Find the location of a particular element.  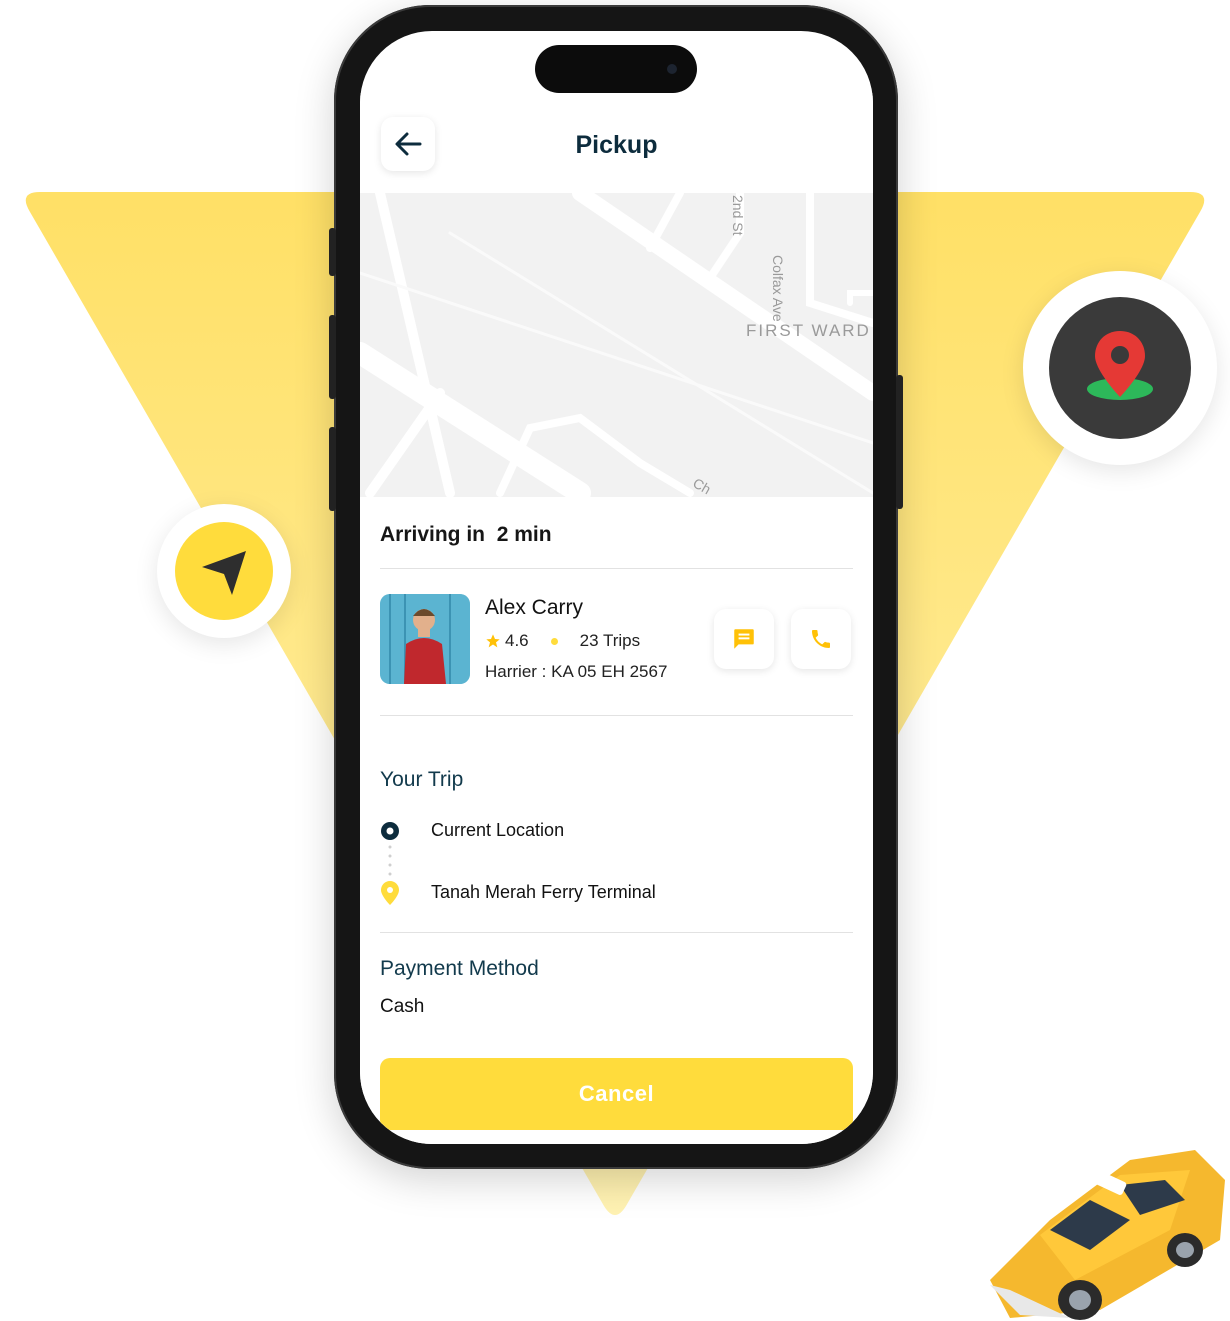

phone-volume-up is located at coordinates (332, 357).